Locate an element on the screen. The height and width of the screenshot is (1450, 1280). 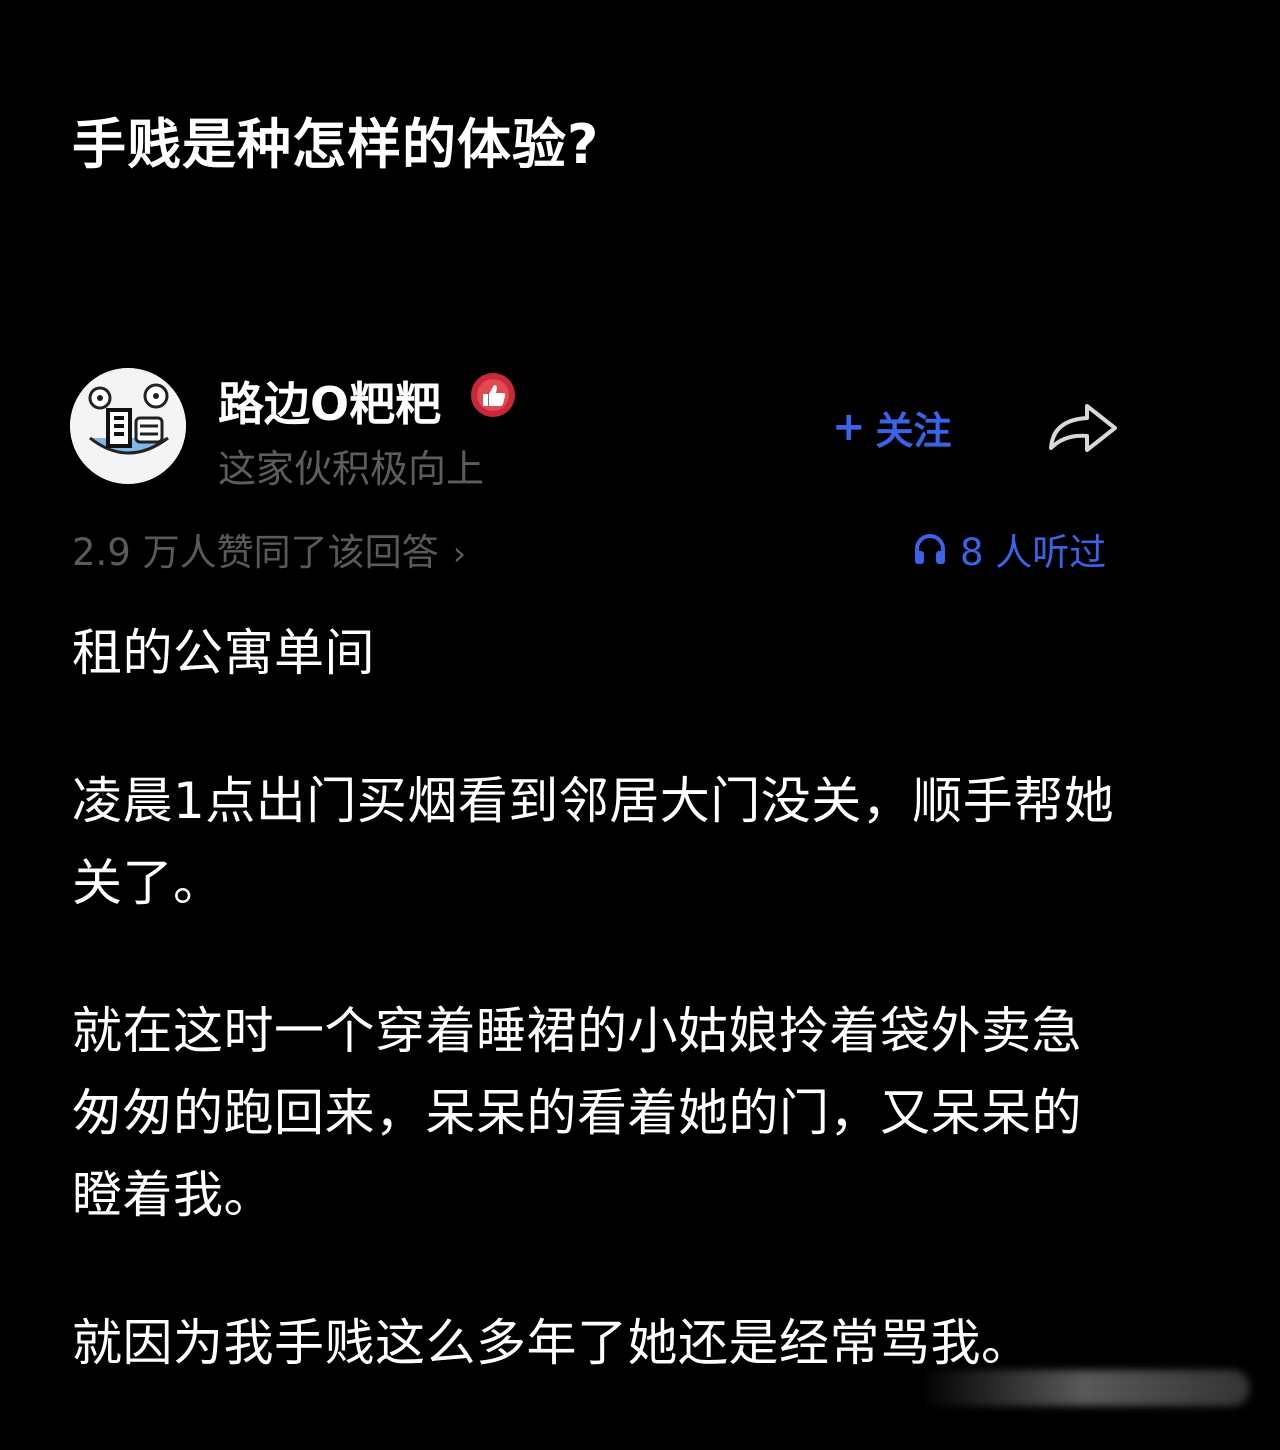
avatar is located at coordinates (128, 426).